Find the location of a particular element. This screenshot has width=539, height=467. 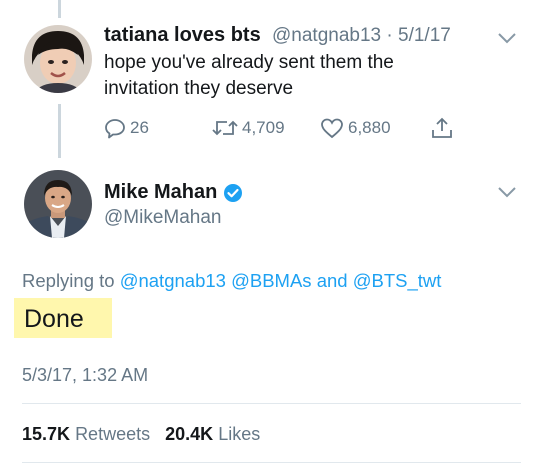

tweet-text-main: Done is located at coordinates (54, 319).